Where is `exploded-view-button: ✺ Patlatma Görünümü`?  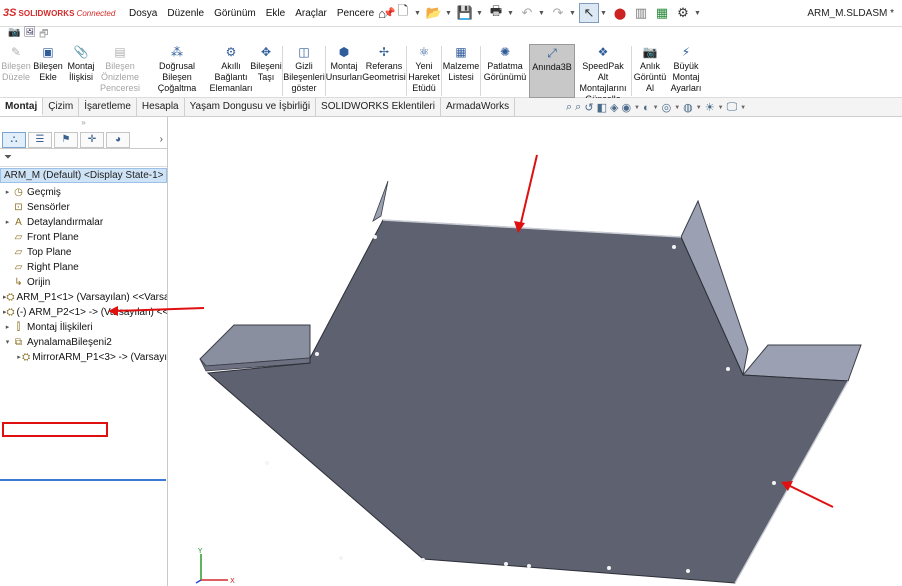
exploded-view-button: ✺ Patlatma Görünümü is located at coordinates (505, 71).